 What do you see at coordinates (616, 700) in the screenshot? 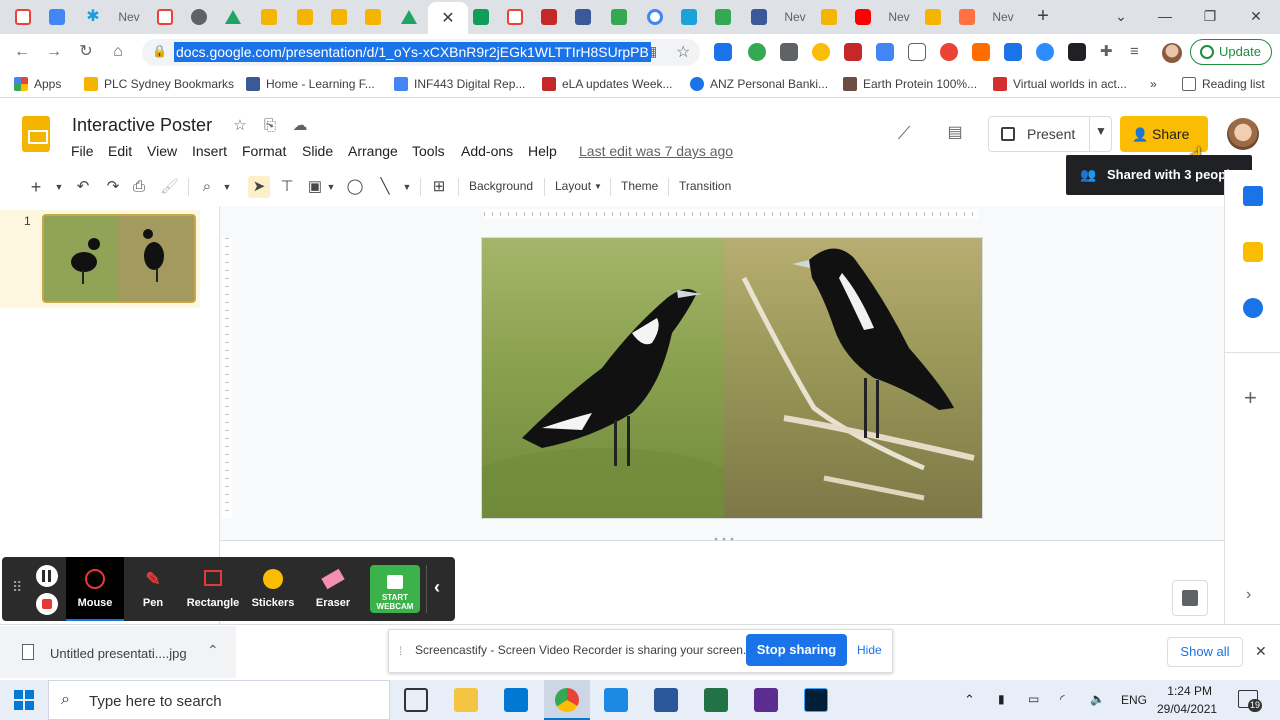
I see `photos-icon` at bounding box center [616, 700].